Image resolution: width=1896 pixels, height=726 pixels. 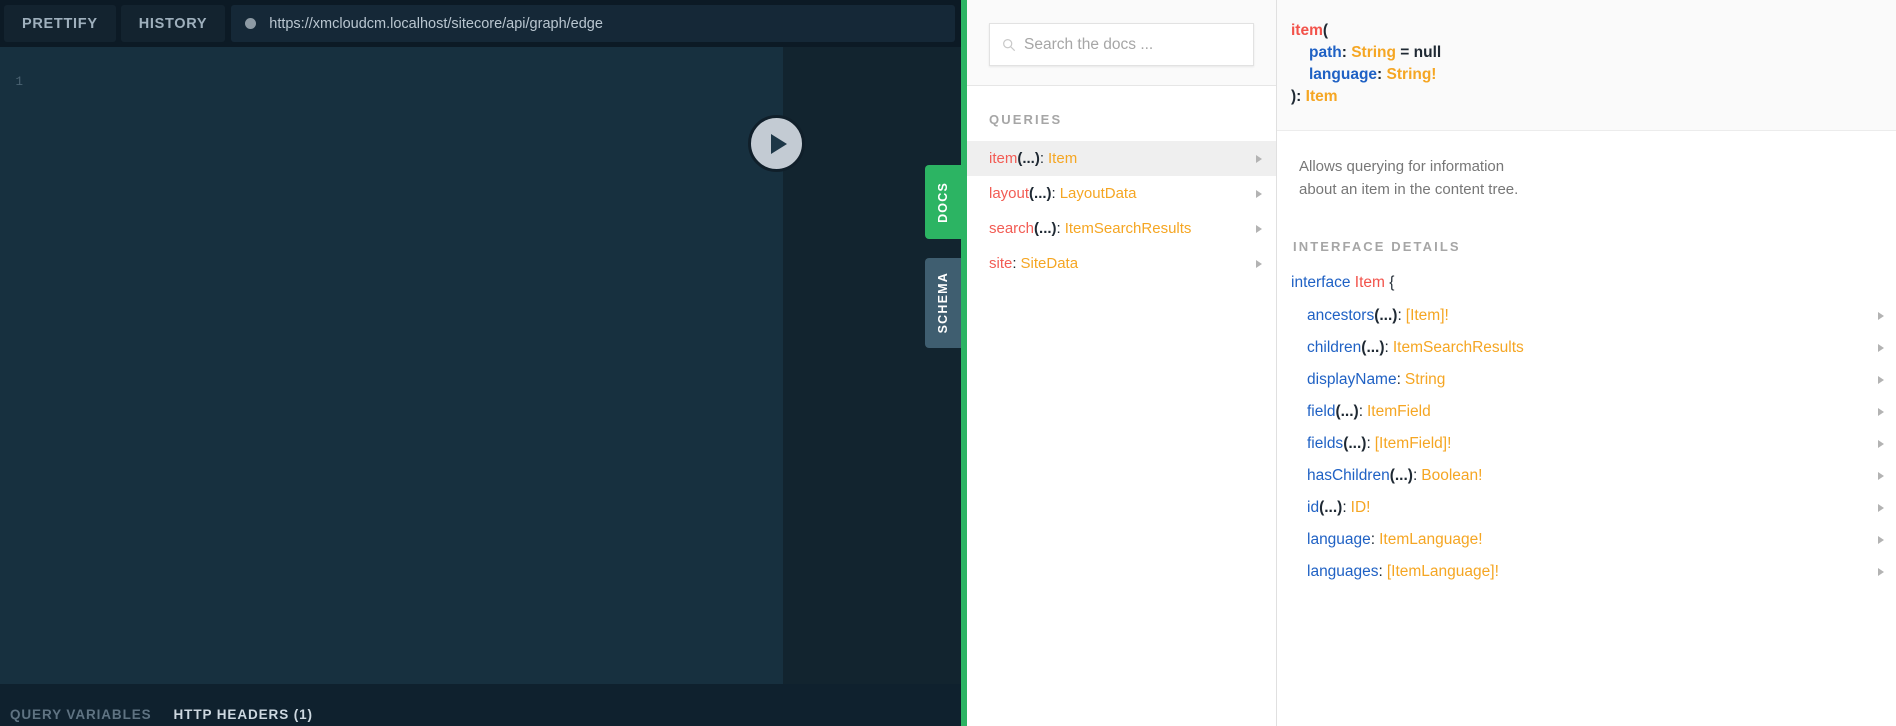 I want to click on signature-arg-default: = null, so click(x=1421, y=52).